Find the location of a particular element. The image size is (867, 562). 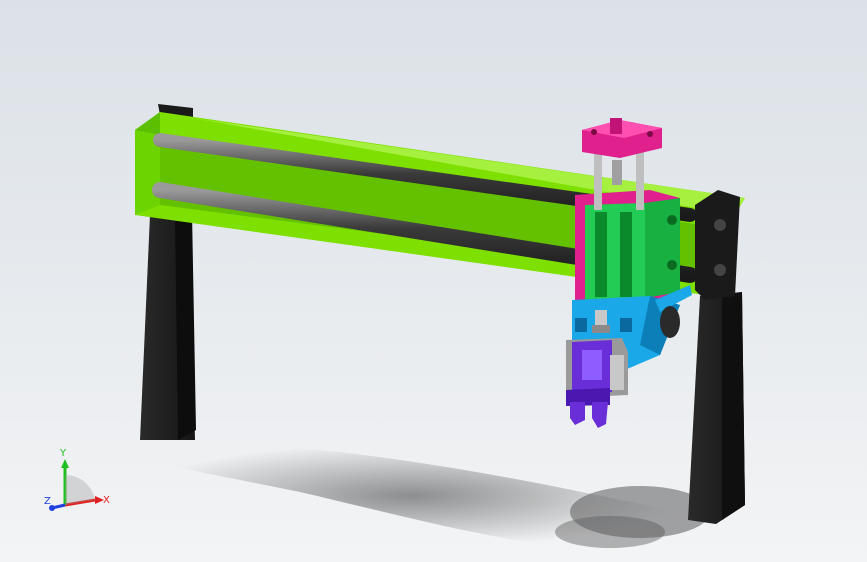

x-axis-label: X is located at coordinates (106, 500).